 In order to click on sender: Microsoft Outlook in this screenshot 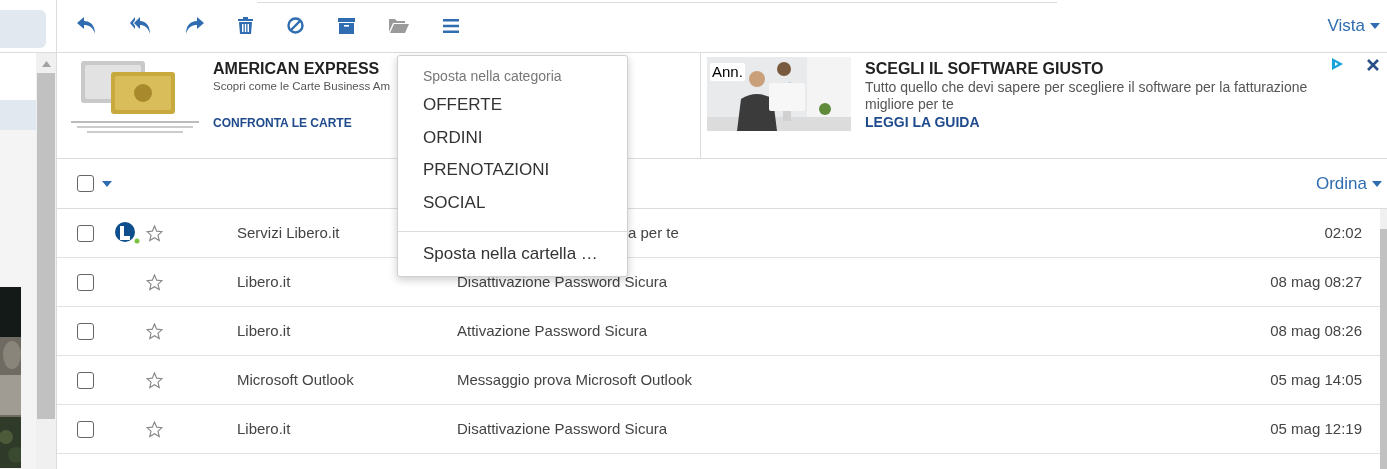, I will do `click(296, 379)`.